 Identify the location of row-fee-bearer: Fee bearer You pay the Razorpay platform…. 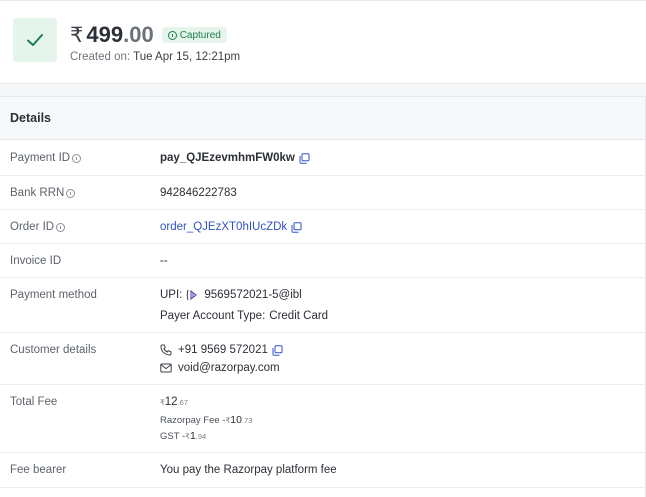
(322, 470).